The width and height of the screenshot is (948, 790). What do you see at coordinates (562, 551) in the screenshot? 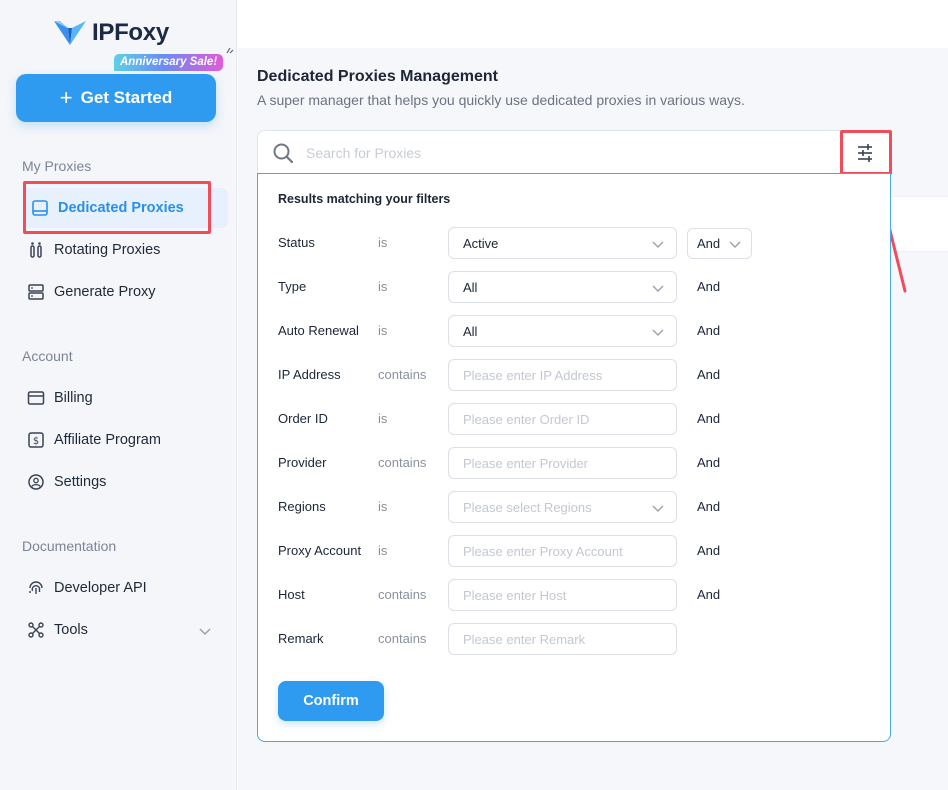
I see `proxy-account-input: Please enter Proxy Account` at bounding box center [562, 551].